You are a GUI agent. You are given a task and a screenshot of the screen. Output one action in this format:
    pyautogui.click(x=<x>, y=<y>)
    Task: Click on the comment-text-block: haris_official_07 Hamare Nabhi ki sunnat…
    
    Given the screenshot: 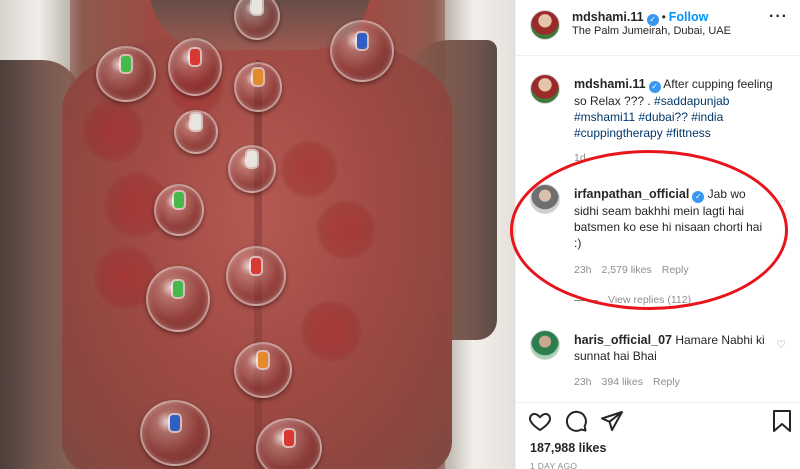 What is the action you would take?
    pyautogui.click(x=672, y=348)
    